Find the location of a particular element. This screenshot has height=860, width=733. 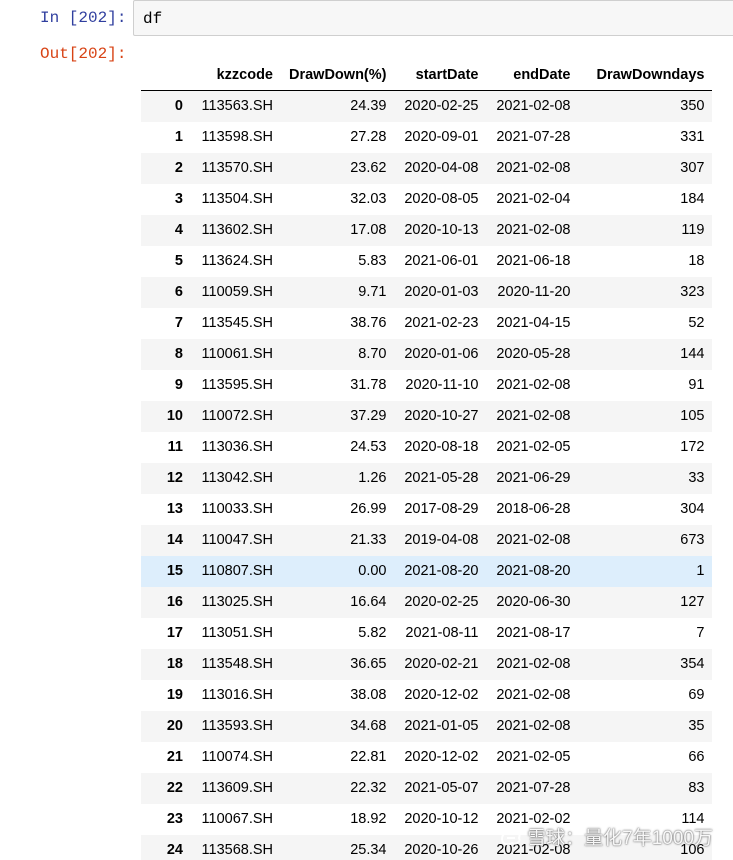

table-row: 12 113042.SH 1.26 2021-05-28 2021-06-29 33 is located at coordinates (427, 478).